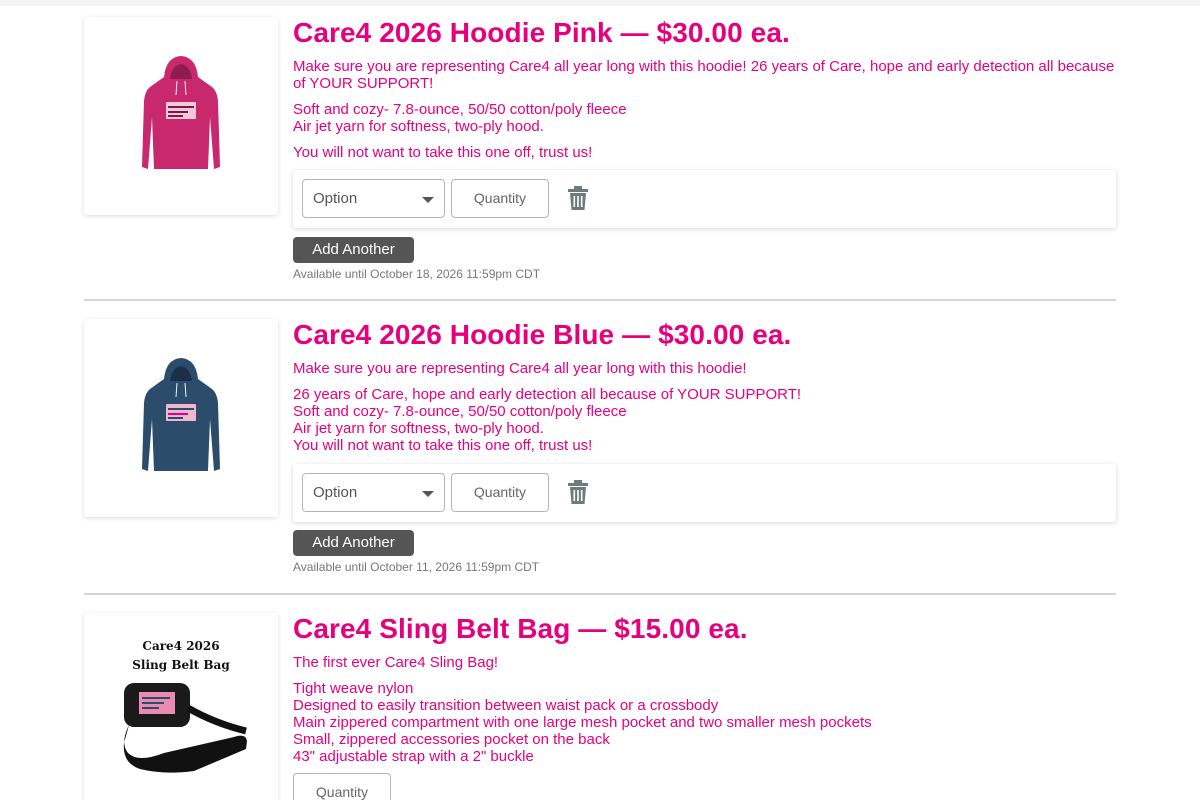 The image size is (1200, 800). I want to click on product-title: Care4 2026 Hoodie Pink — $30.00 ea., so click(541, 32).